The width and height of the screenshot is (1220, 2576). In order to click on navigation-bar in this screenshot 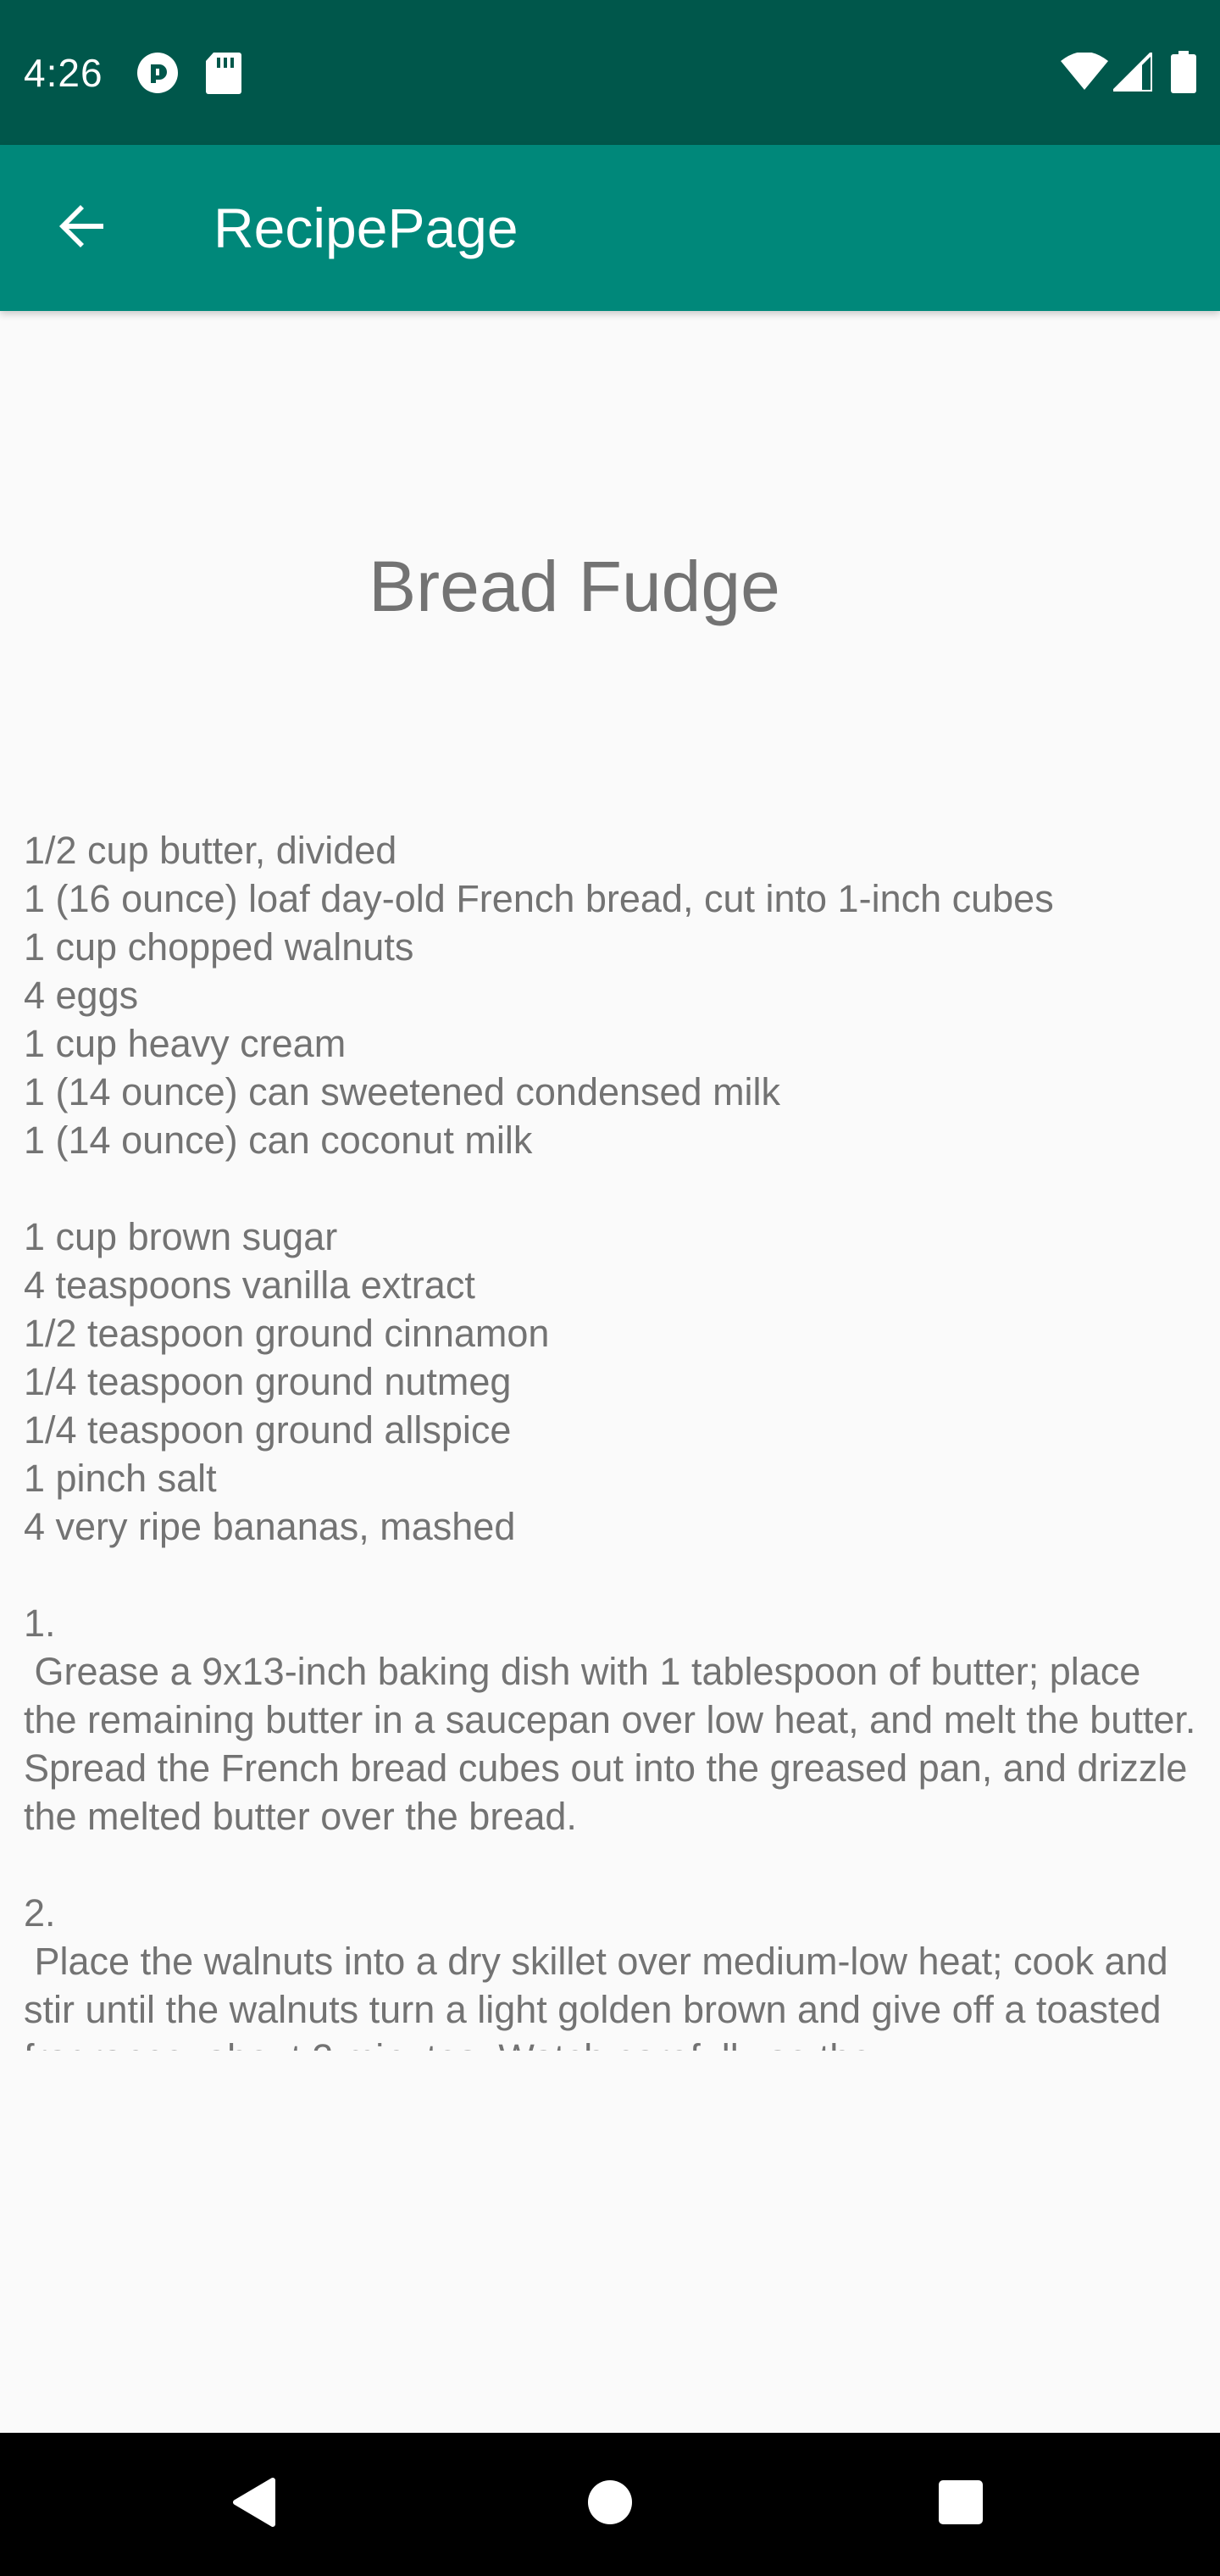, I will do `click(610, 2504)`.